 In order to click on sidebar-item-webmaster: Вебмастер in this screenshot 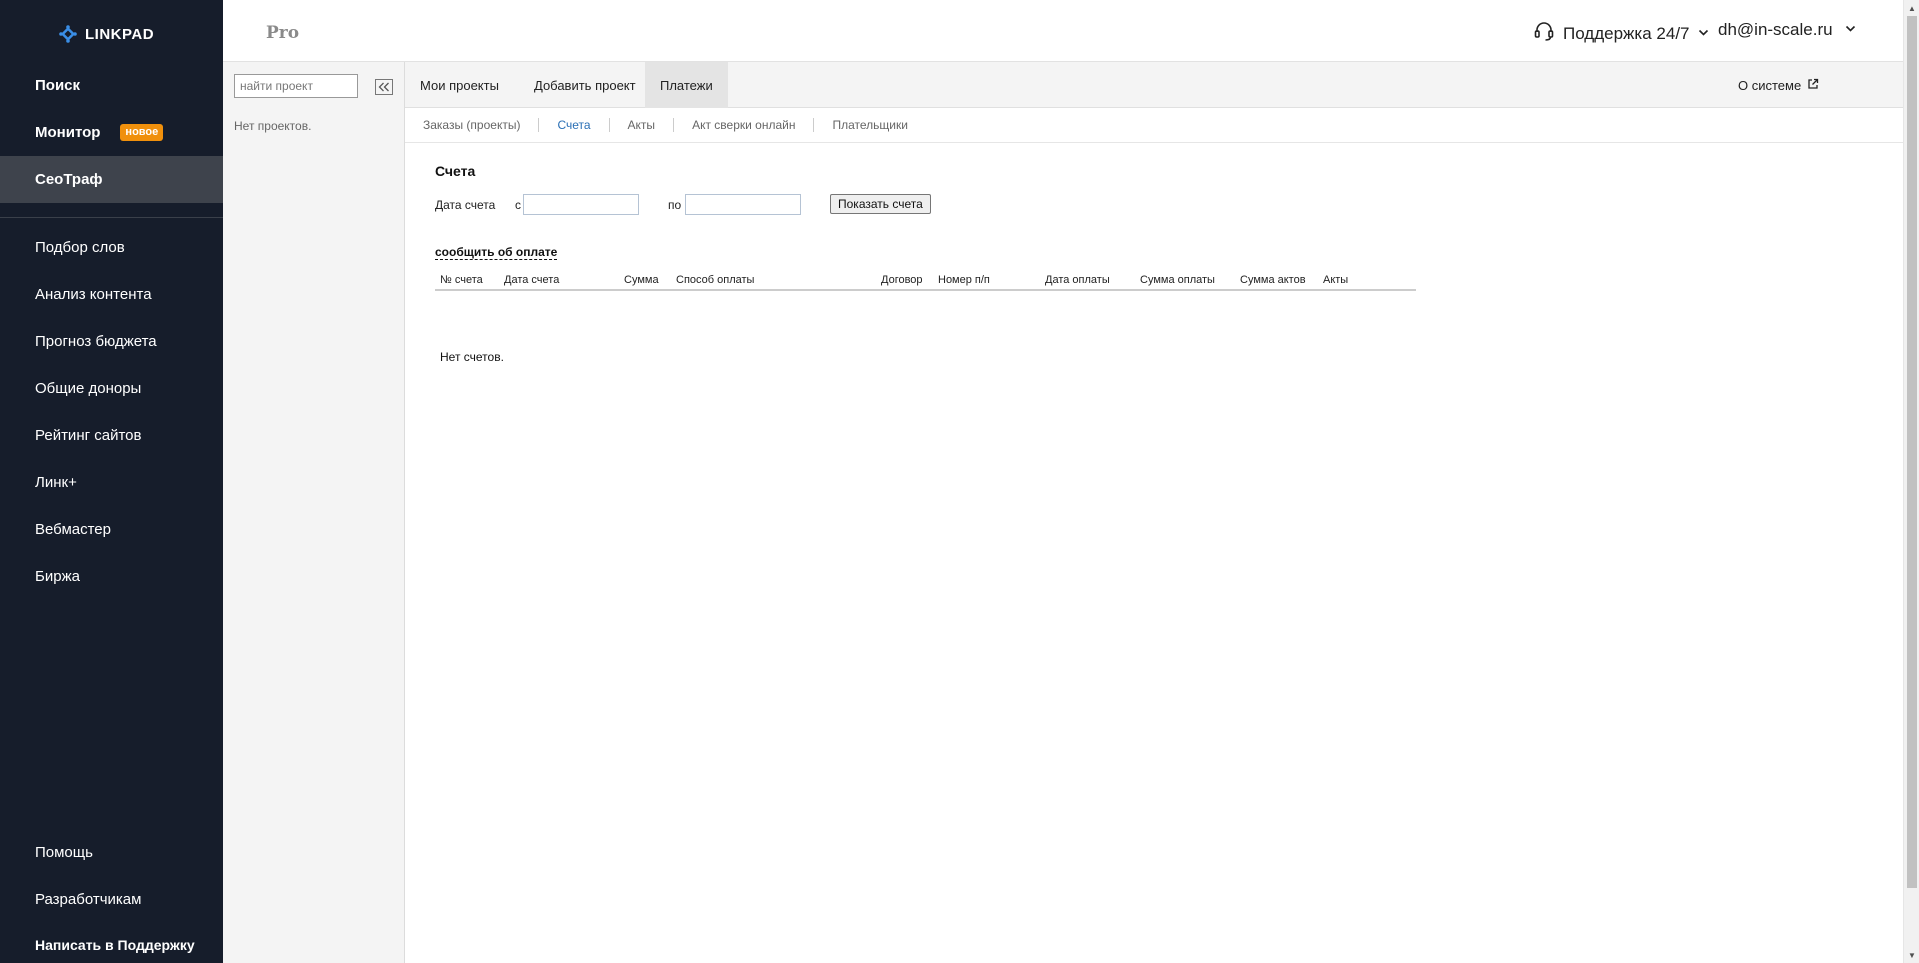, I will do `click(111, 529)`.